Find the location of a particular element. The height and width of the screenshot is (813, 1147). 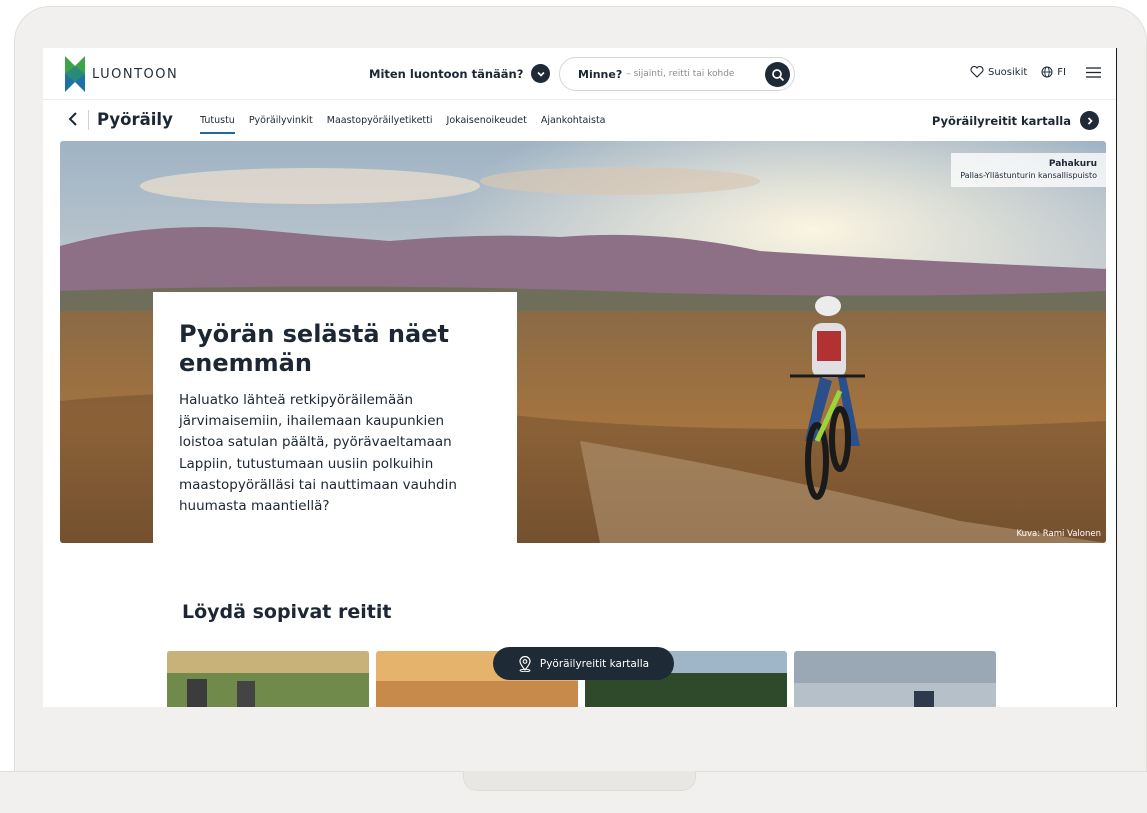

search-label: Minne? is located at coordinates (600, 74).